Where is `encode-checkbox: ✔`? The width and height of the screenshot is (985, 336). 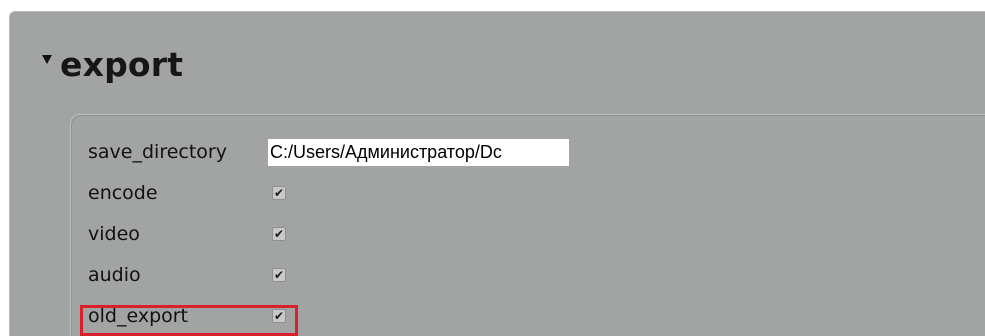 encode-checkbox: ✔ is located at coordinates (279, 193).